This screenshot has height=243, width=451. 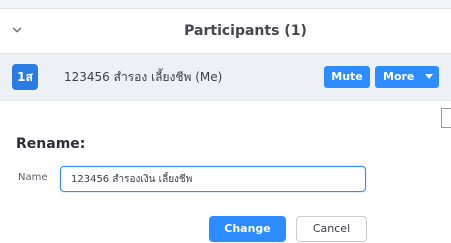 I want to click on change-button-label: Change, so click(x=247, y=228).